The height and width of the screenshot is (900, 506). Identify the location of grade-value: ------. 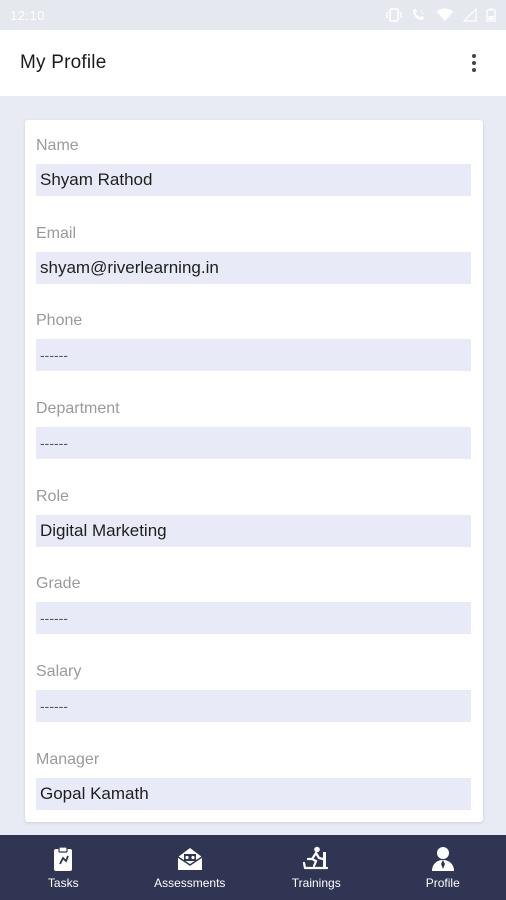
(253, 618).